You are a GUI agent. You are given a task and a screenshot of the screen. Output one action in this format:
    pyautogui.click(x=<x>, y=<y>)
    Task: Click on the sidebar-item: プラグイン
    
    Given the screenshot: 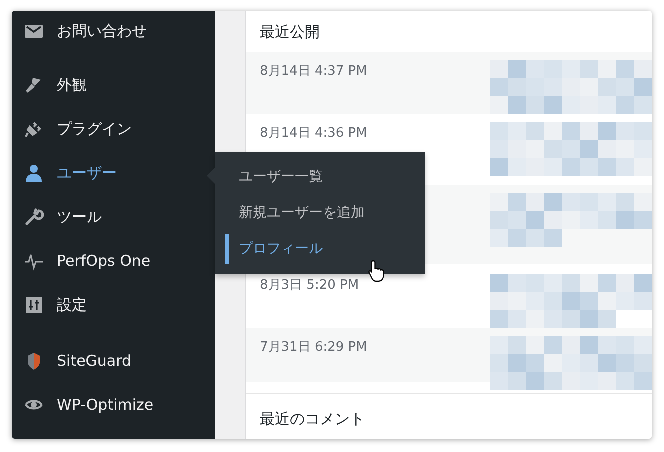 What is the action you would take?
    pyautogui.click(x=113, y=129)
    